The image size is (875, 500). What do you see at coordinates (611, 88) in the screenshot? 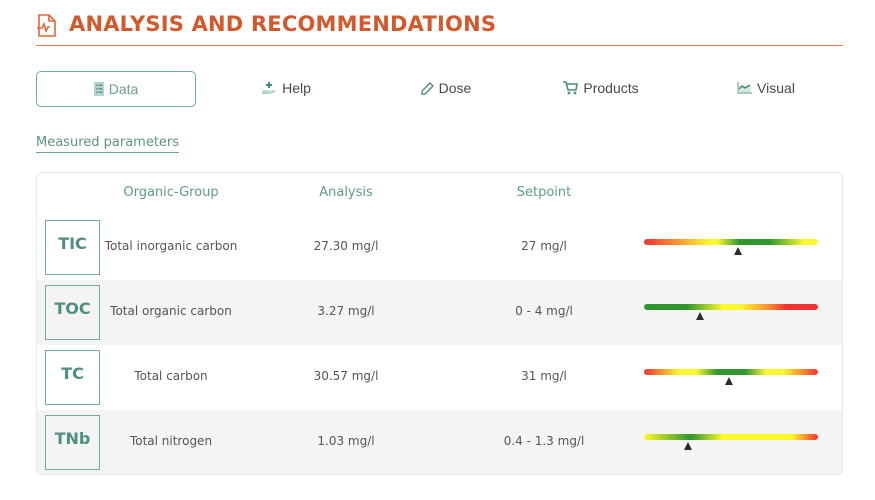
I see `tab-label: Products` at bounding box center [611, 88].